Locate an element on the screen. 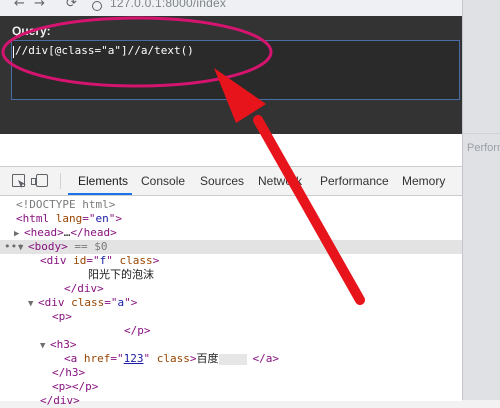  tree-row-div-f-close: </div> is located at coordinates (231, 289).